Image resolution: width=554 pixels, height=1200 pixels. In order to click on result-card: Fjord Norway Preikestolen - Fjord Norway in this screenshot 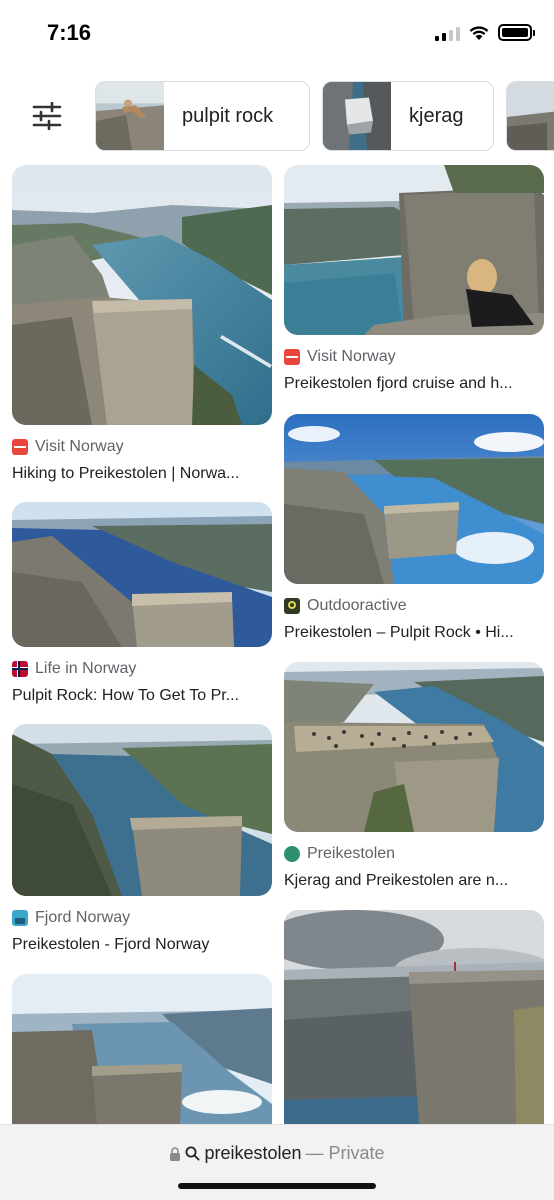, I will do `click(142, 839)`.